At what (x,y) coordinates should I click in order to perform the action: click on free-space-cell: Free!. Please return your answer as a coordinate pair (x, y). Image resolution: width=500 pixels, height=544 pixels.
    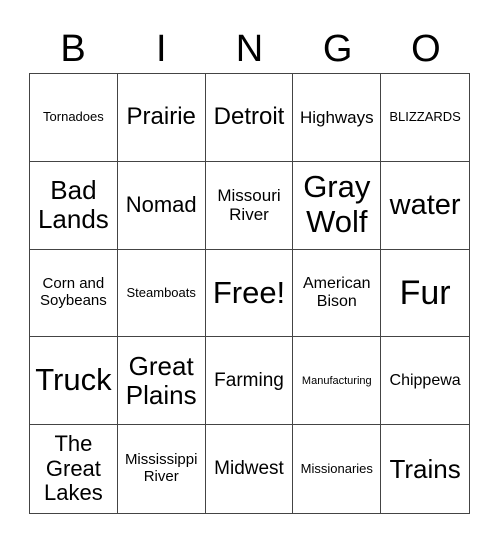
    Looking at the image, I should click on (249, 293).